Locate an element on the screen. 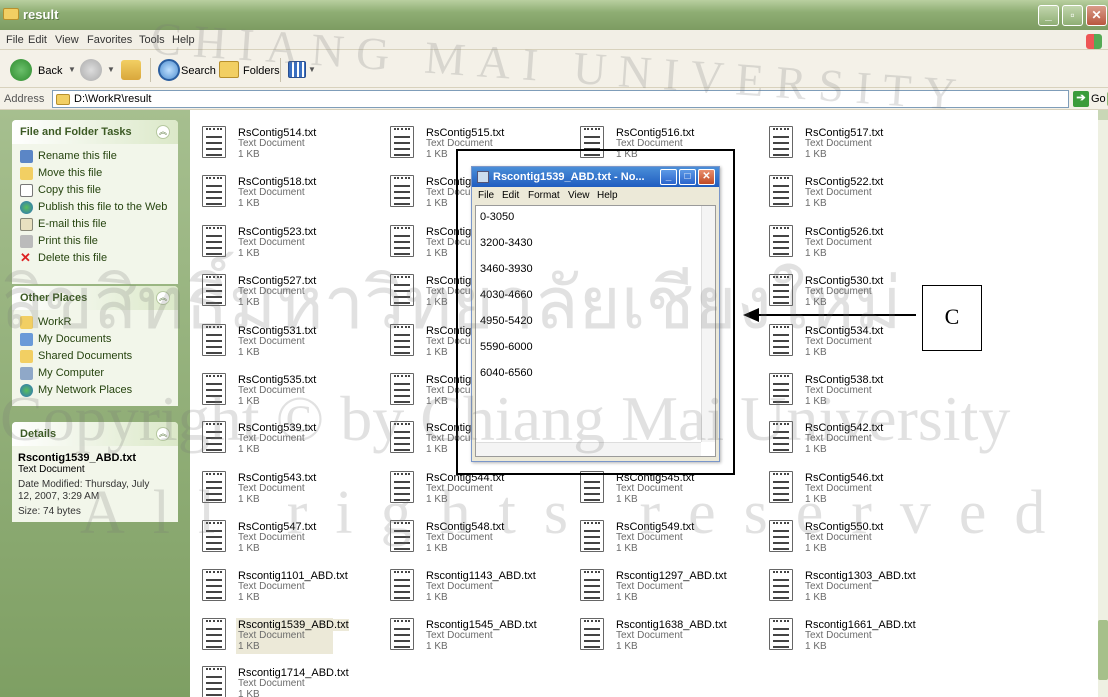  file-item: RsContig539.txt Text Document 1 KB is located at coordinates (280, 437).